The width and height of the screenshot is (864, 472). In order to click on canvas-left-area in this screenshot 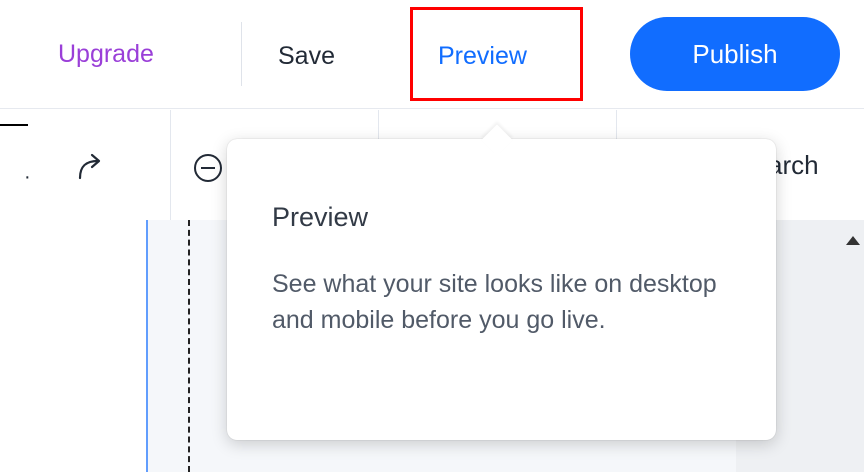, I will do `click(73, 346)`.